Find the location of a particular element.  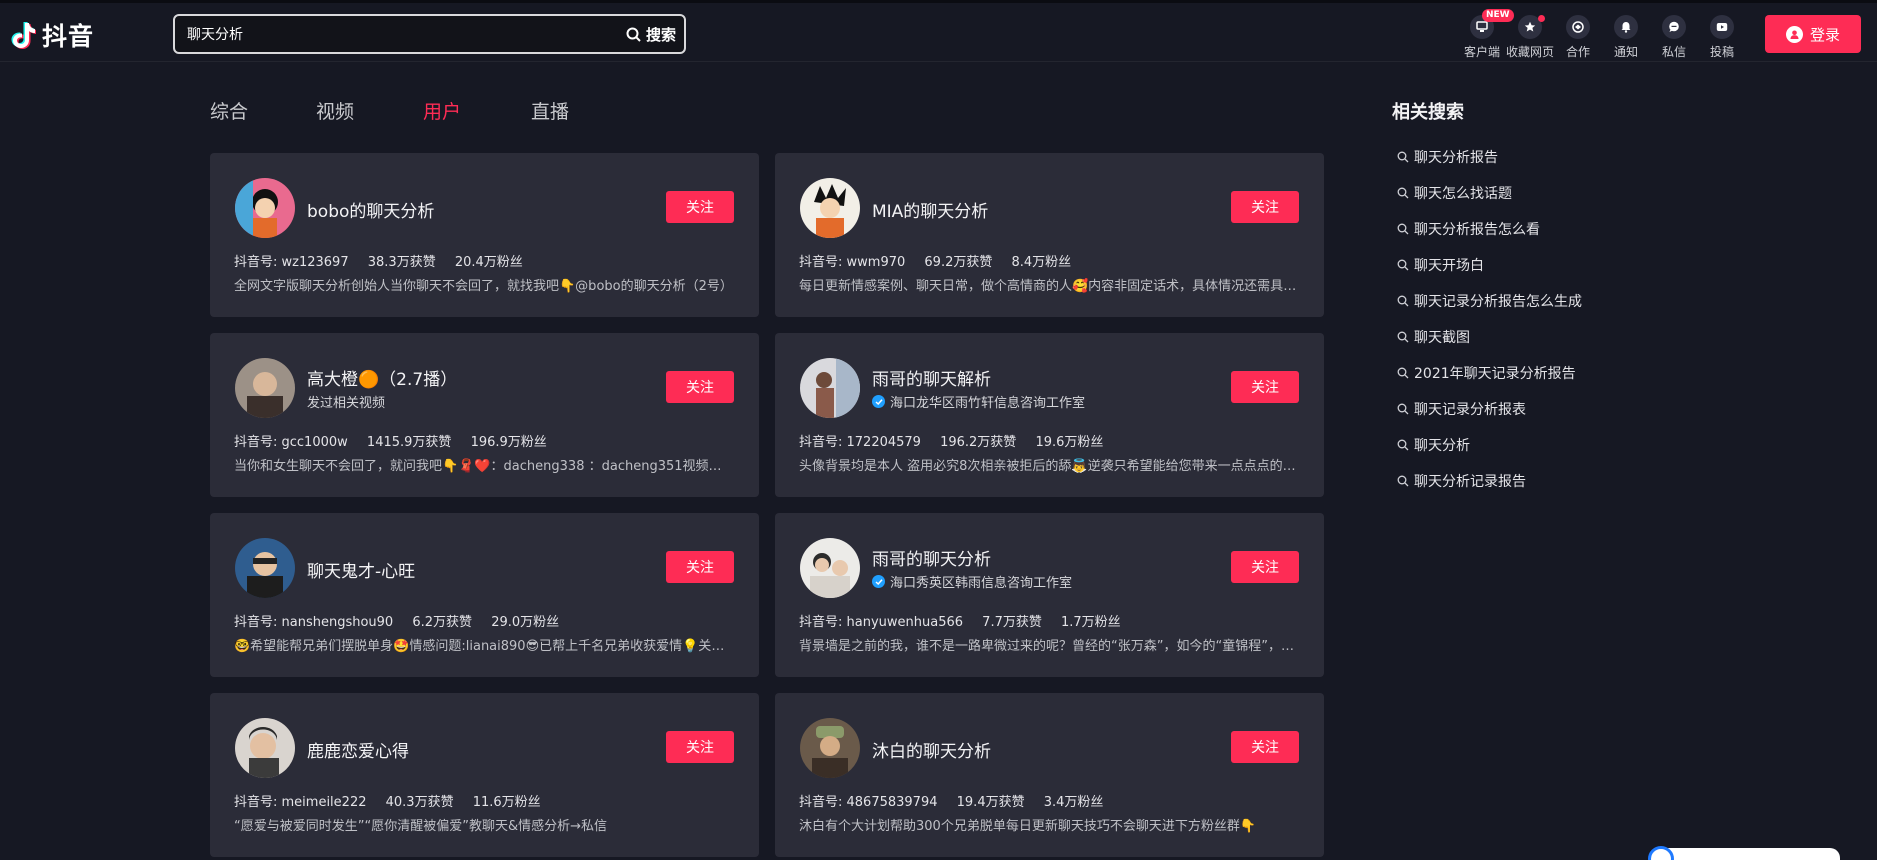

related-search-item: 聊天分析报告怎么看 is located at coordinates (1468, 229).